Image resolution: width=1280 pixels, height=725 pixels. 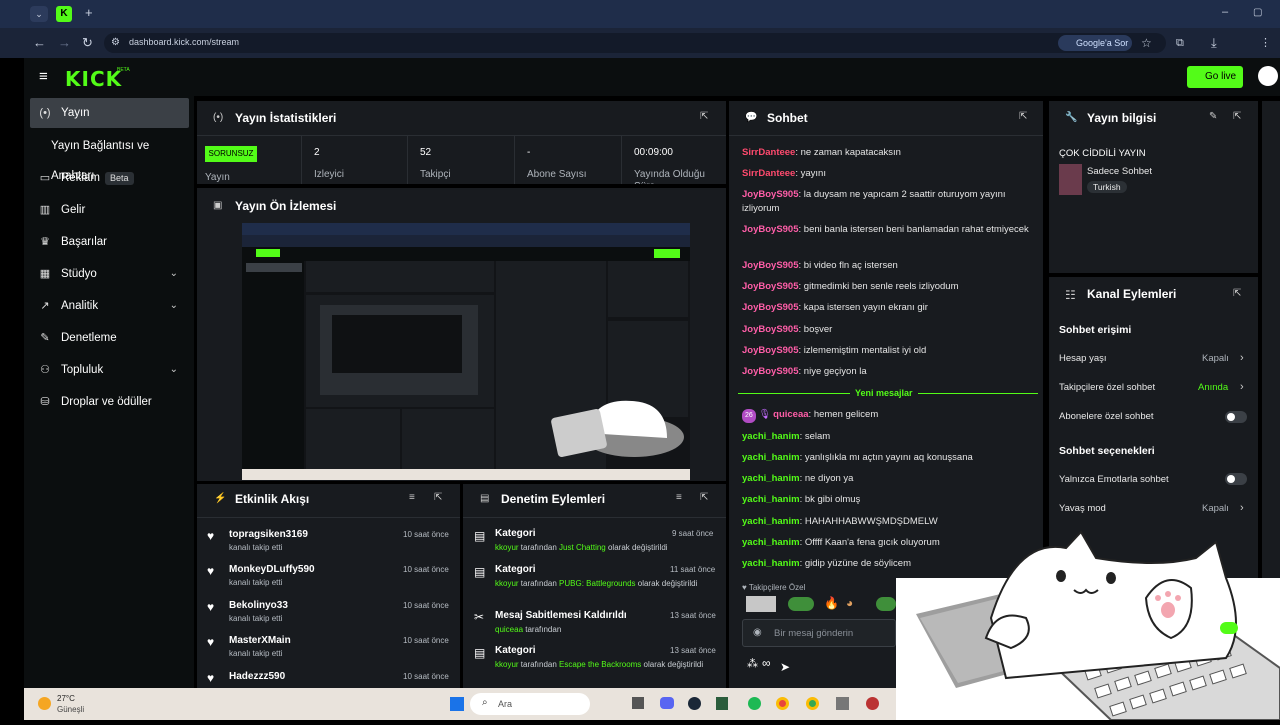 I want to click on new-tab-icon: +, so click(x=89, y=13).